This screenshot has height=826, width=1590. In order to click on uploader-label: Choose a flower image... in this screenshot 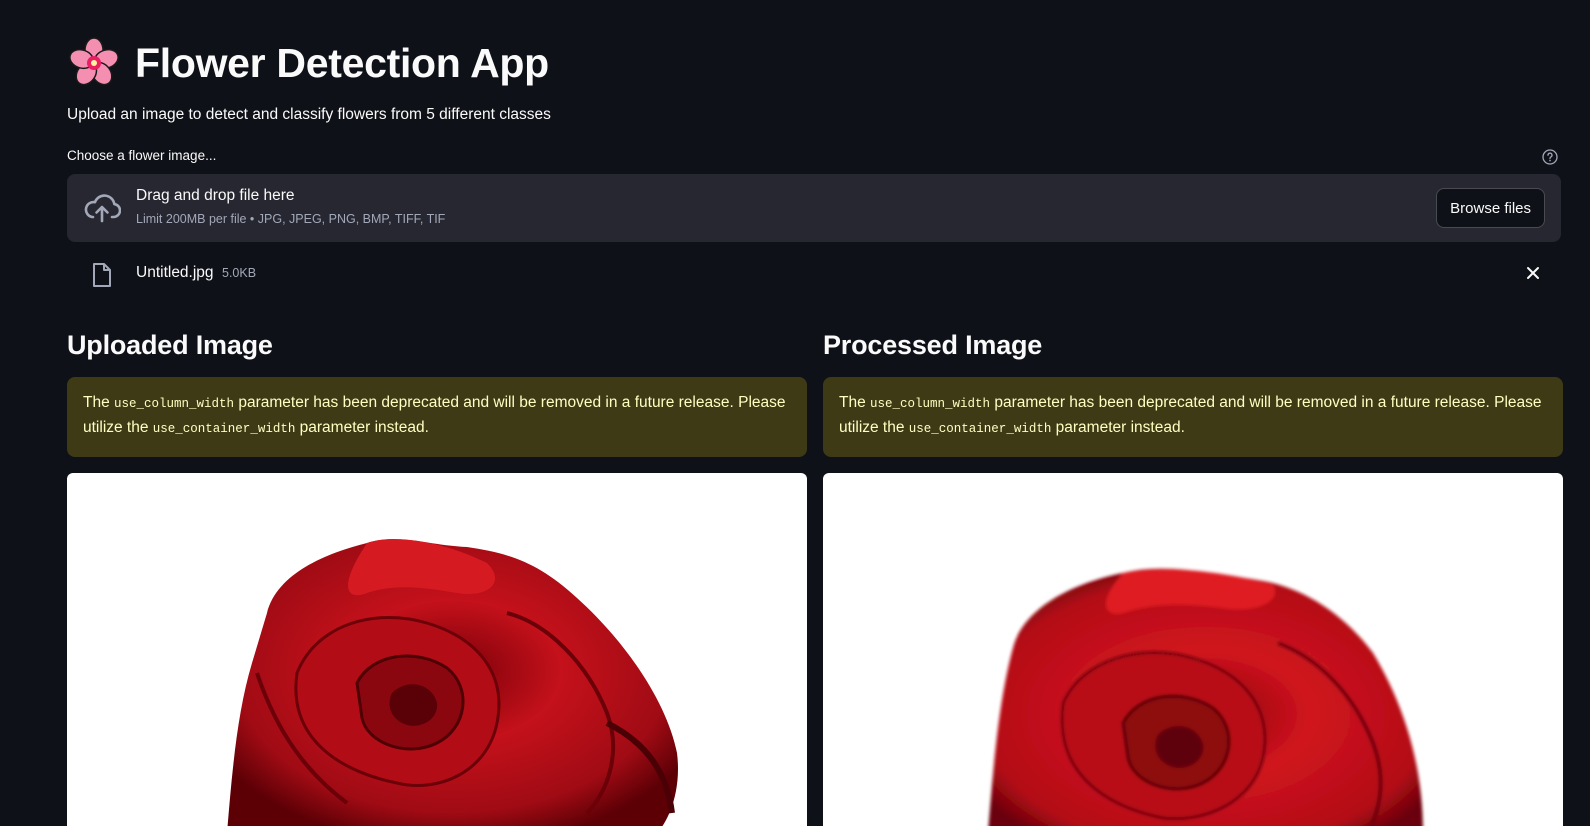, I will do `click(142, 155)`.